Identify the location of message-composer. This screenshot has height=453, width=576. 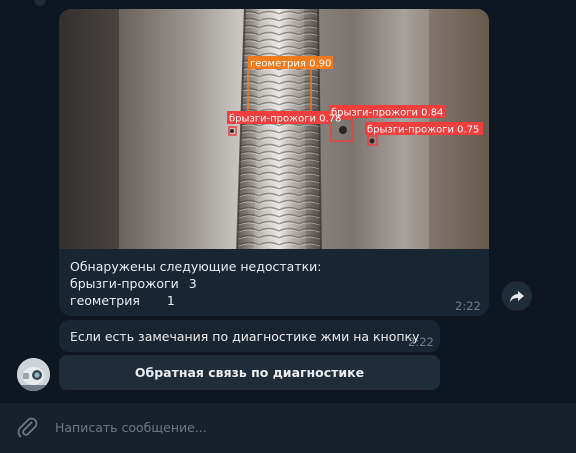
(288, 428).